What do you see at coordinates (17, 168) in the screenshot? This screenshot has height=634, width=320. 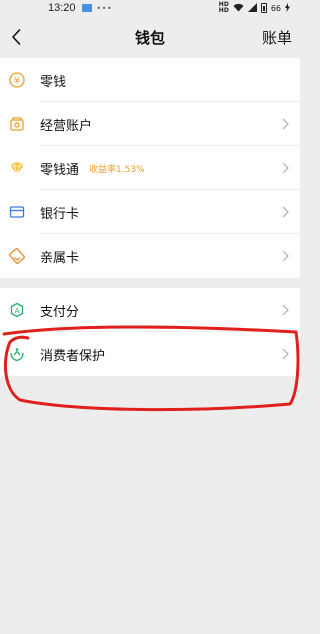 I see `diamond-icon` at bounding box center [17, 168].